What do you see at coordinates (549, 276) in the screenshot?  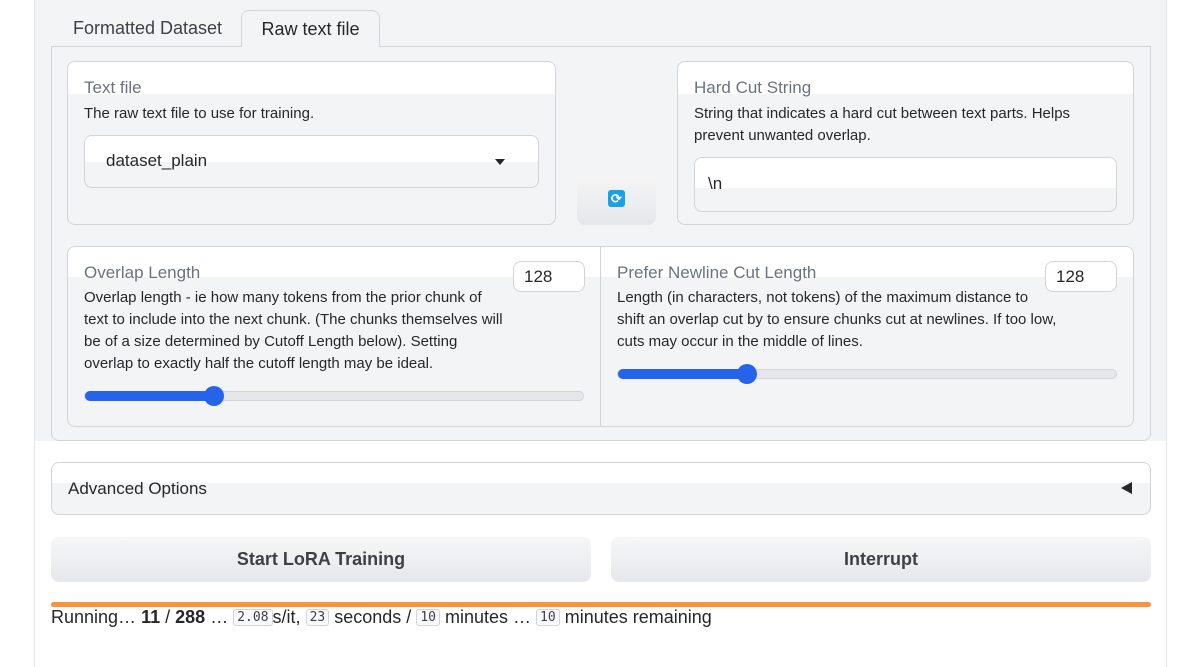 I see `overlap-length-number-input` at bounding box center [549, 276].